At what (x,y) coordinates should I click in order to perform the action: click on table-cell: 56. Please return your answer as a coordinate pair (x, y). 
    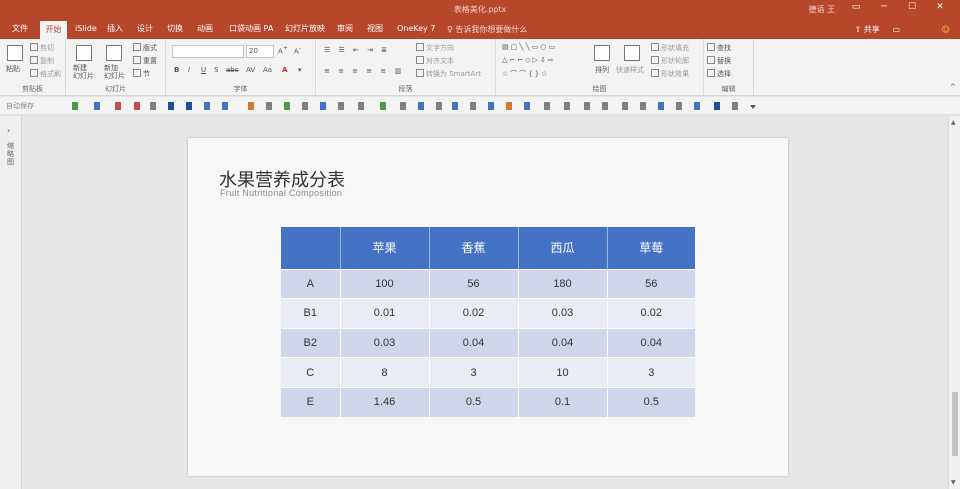
    Looking at the image, I should click on (651, 283).